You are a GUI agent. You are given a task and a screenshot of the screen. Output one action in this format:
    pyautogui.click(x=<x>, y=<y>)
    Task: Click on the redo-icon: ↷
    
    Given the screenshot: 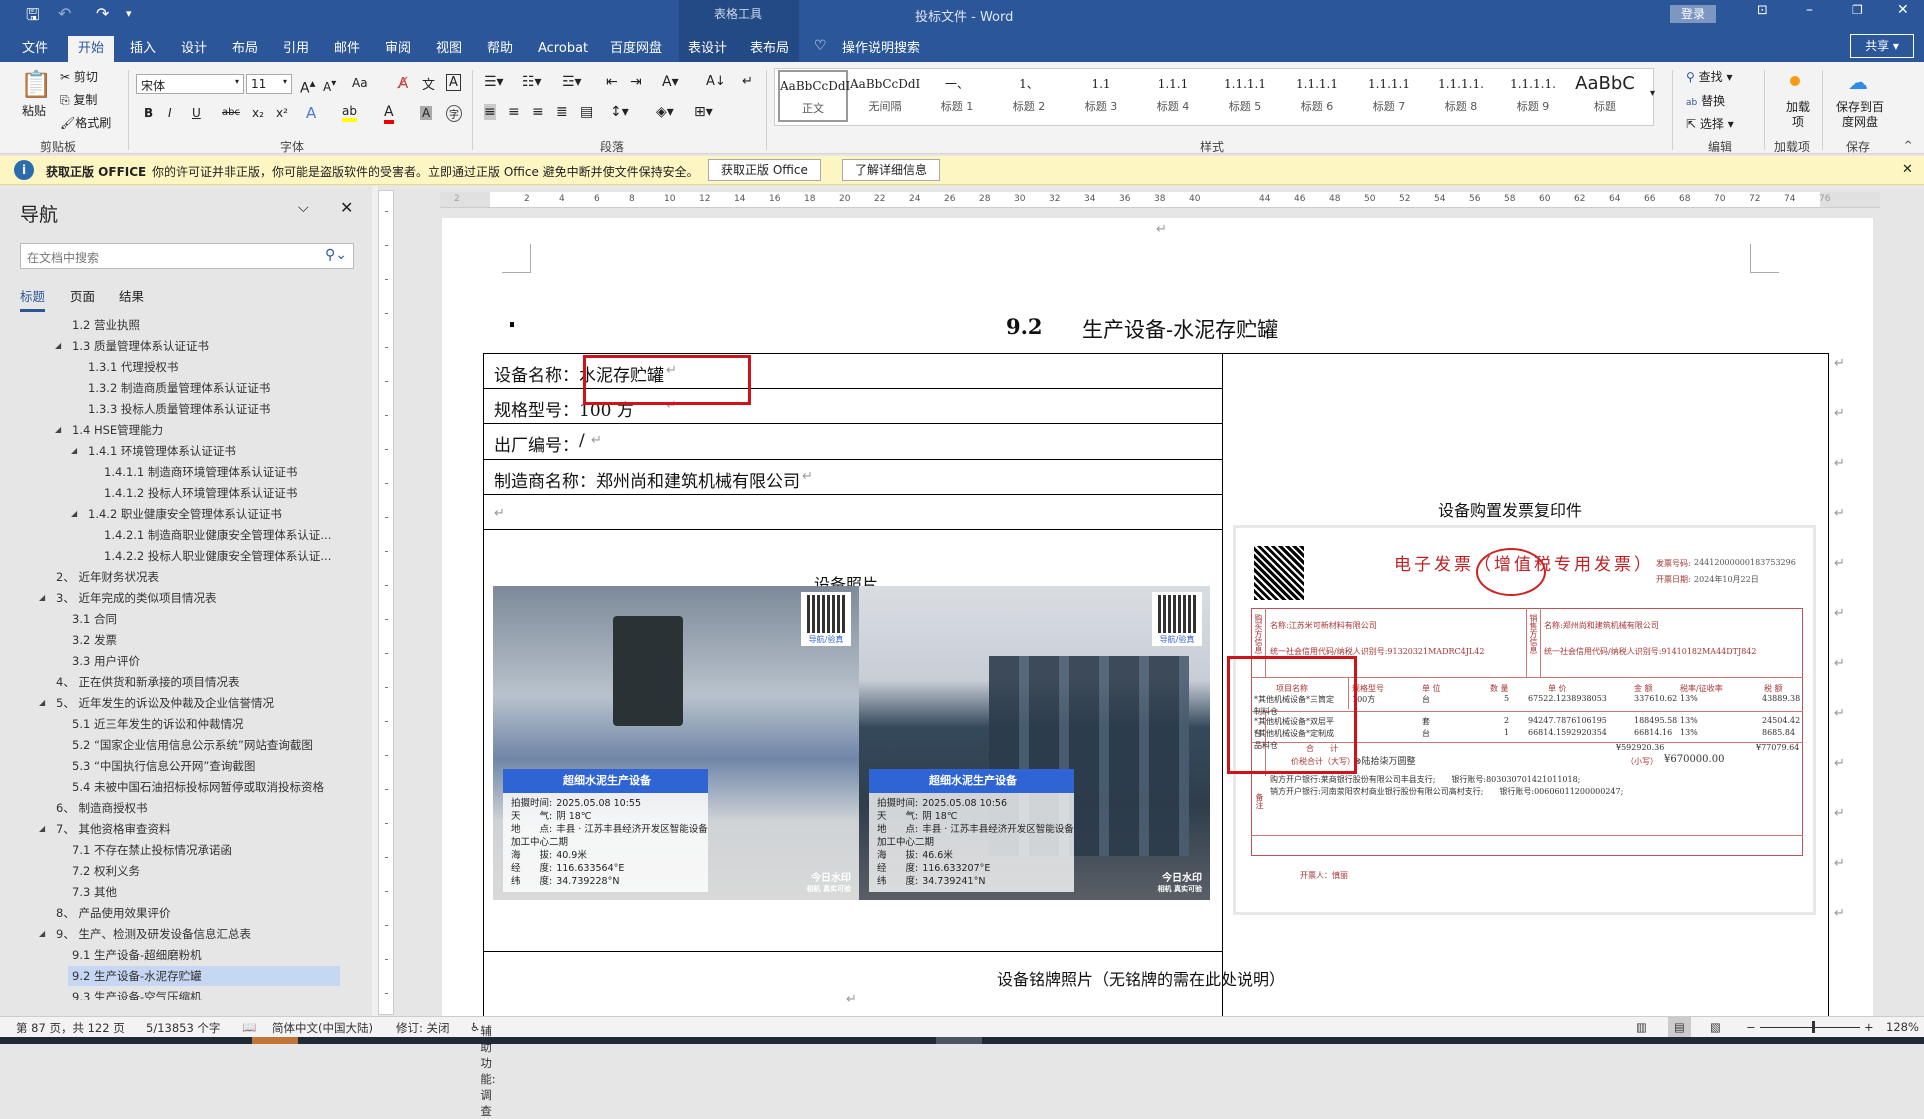 What is the action you would take?
    pyautogui.click(x=102, y=13)
    